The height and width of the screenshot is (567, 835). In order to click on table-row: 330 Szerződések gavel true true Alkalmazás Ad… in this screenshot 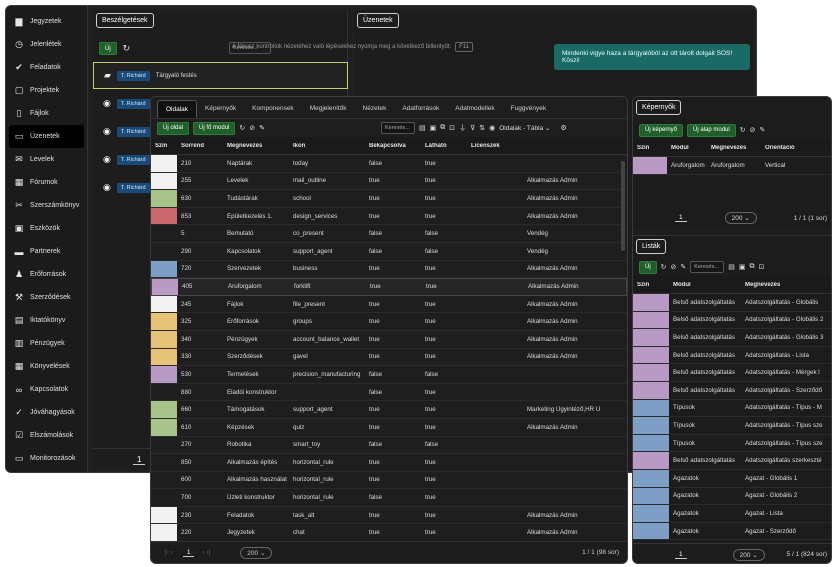, I will do `click(389, 357)`.